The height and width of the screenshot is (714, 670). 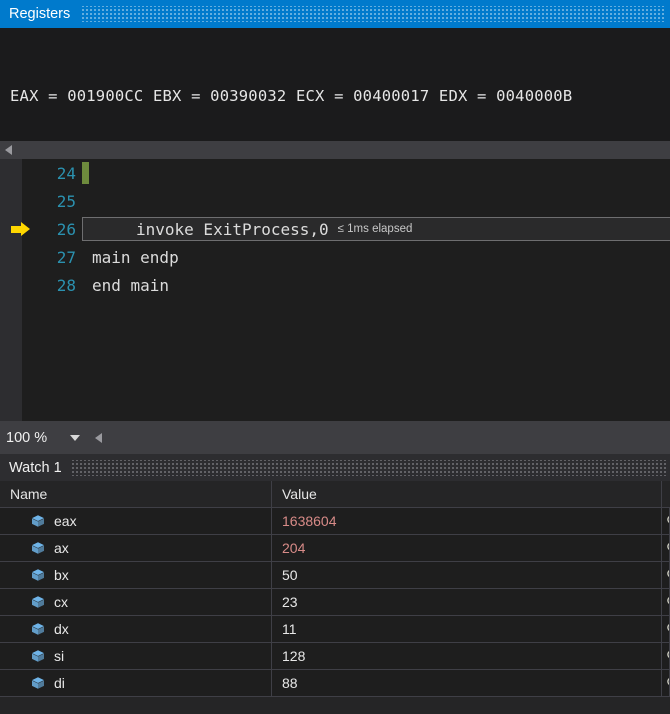 What do you see at coordinates (467, 575) in the screenshot?
I see `watch-row-value: 50` at bounding box center [467, 575].